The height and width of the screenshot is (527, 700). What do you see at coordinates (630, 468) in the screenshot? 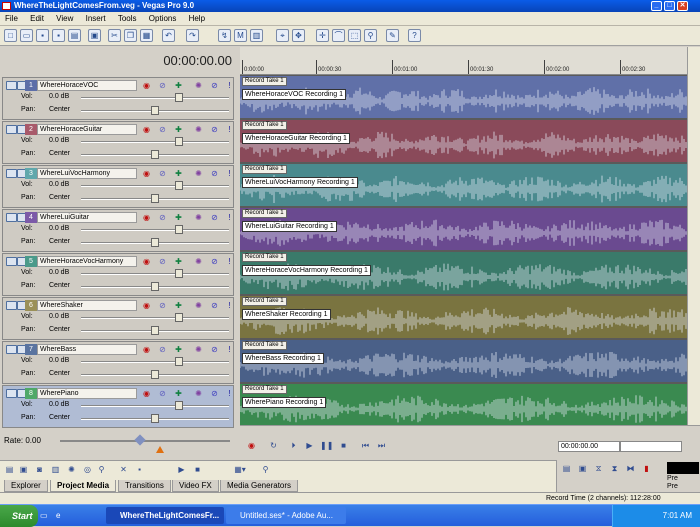
I see `mixer-properties-icon: ⧓` at bounding box center [630, 468].